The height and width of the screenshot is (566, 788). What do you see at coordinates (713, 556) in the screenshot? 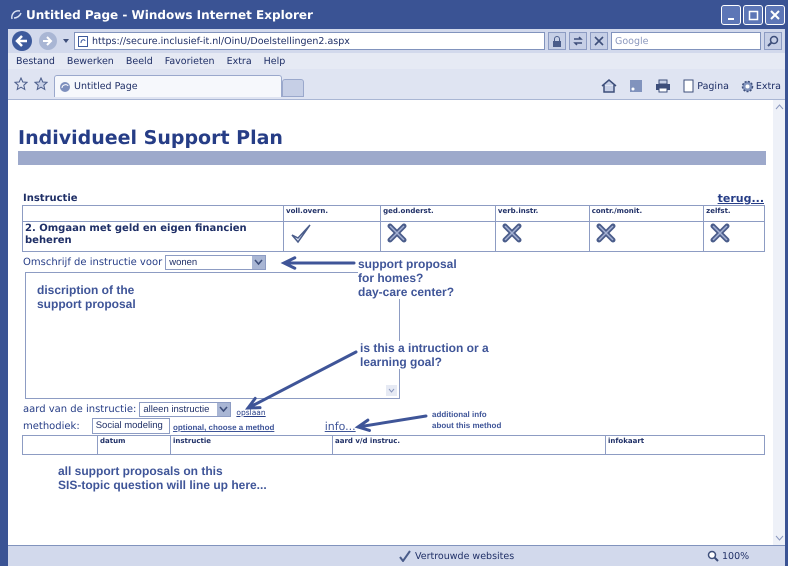
I see `zoom-icon` at bounding box center [713, 556].